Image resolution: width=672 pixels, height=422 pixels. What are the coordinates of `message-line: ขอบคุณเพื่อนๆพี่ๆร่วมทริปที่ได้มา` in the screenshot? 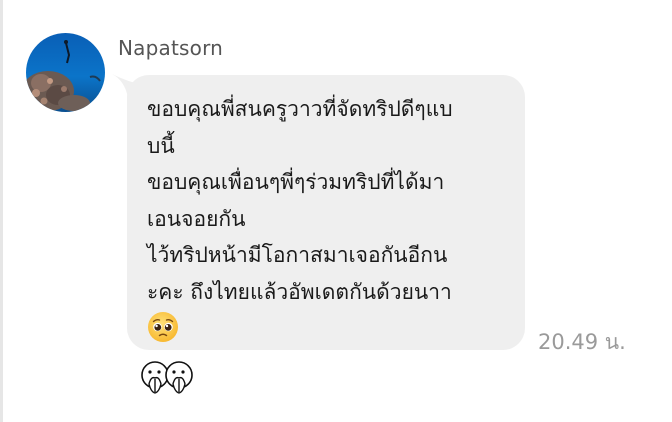 It's located at (296, 182).